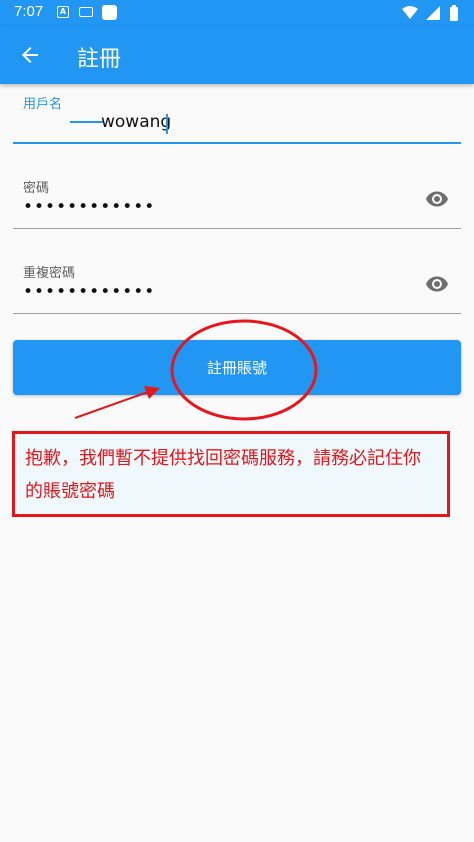 Image resolution: width=474 pixels, height=842 pixels. Describe the element at coordinates (29, 11) in the screenshot. I see `status-time: 7:07` at that location.